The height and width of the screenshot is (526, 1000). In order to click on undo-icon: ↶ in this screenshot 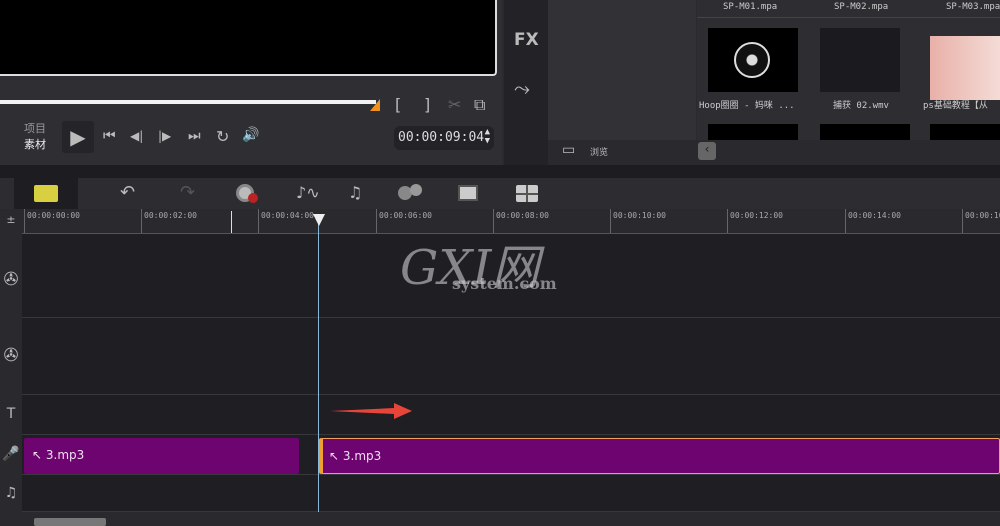, I will do `click(127, 192)`.